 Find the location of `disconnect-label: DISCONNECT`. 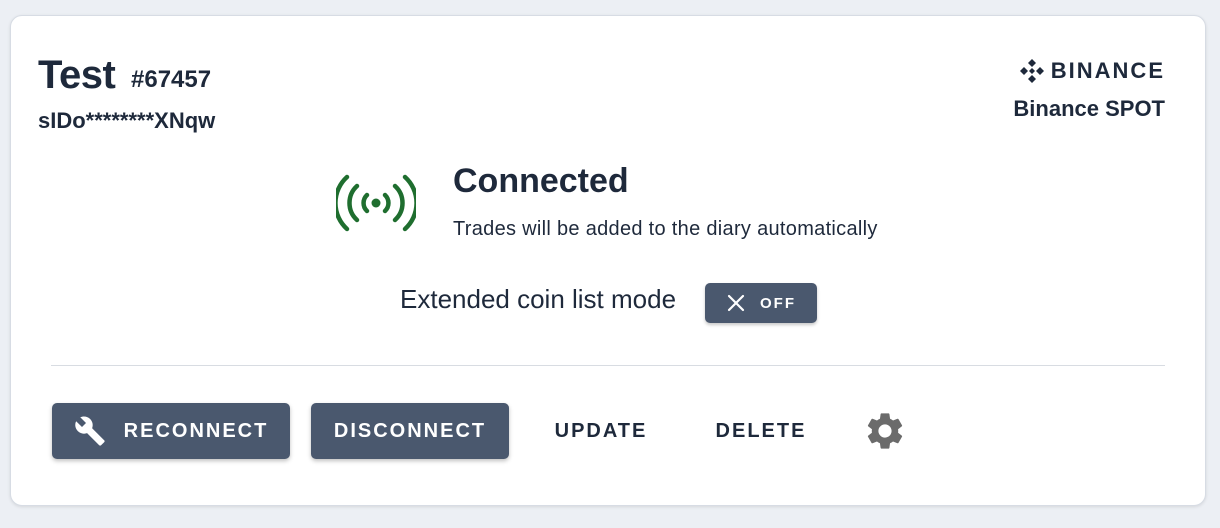

disconnect-label: DISCONNECT is located at coordinates (410, 430).